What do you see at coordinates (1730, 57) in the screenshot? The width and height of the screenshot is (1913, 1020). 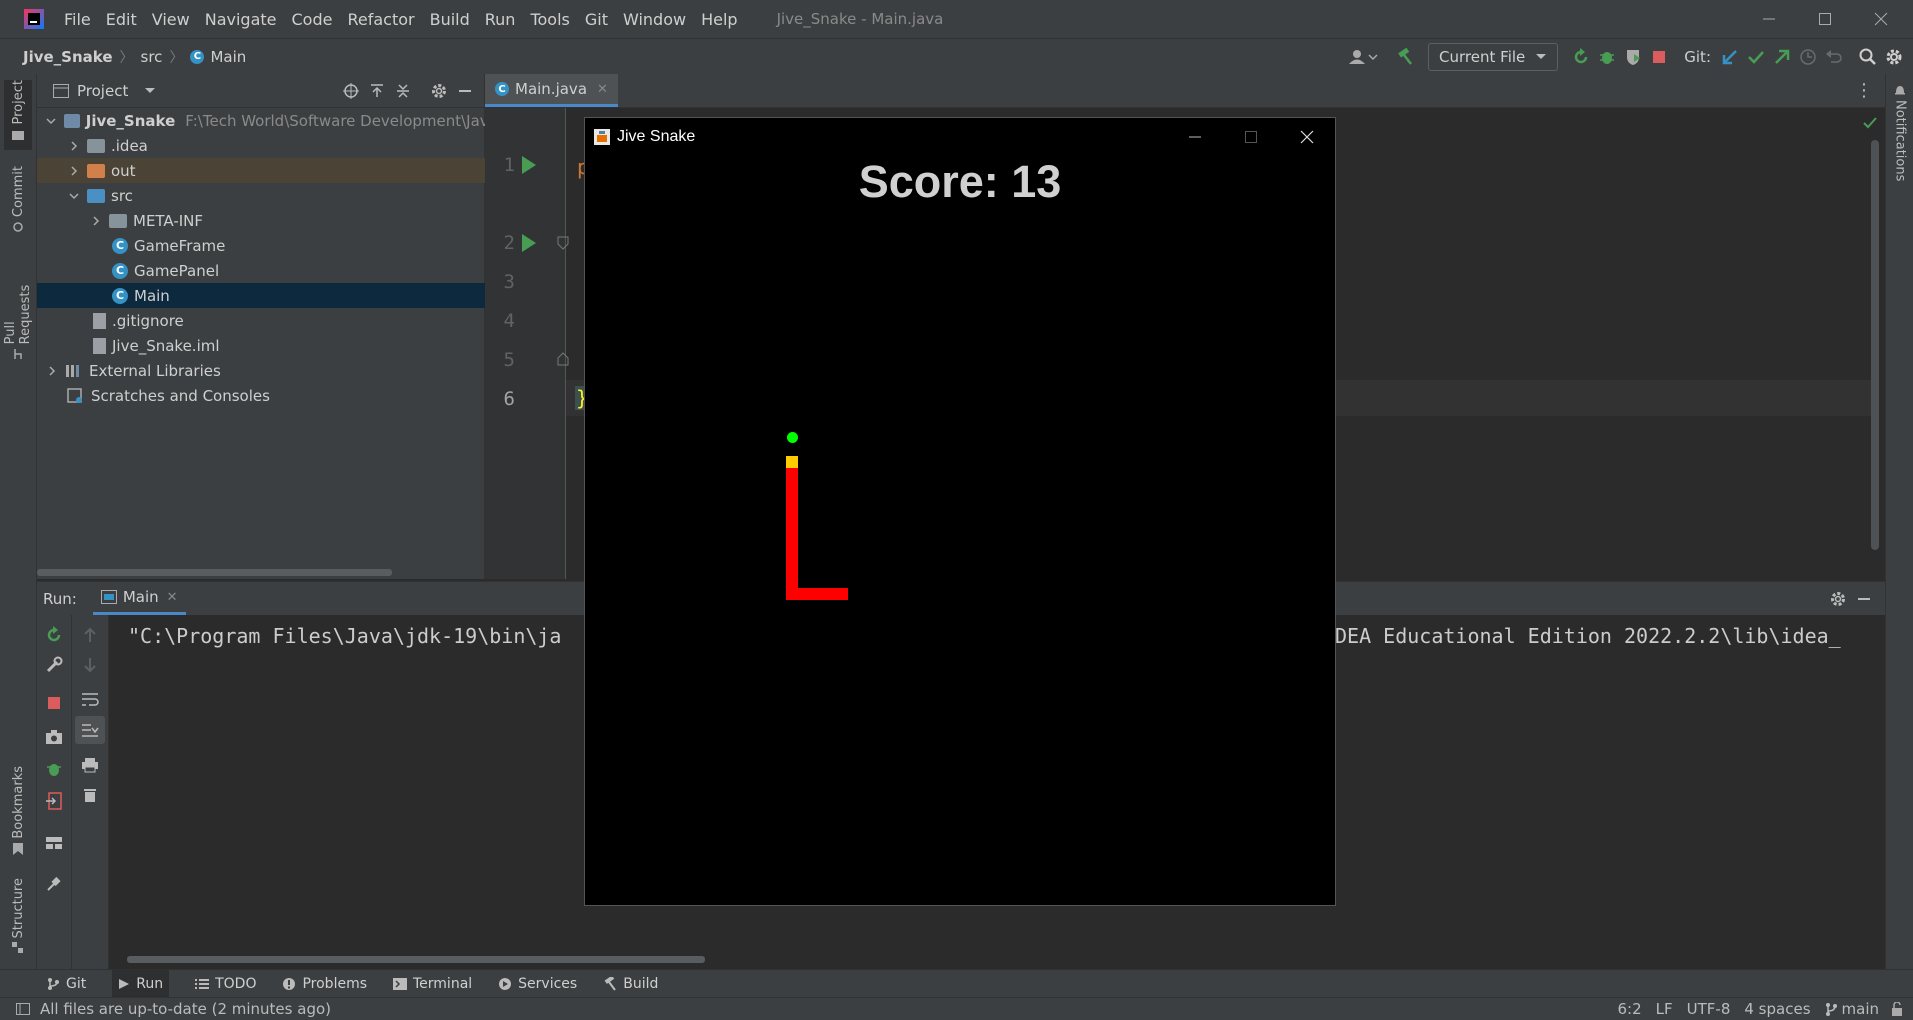 I see `git-update-button` at bounding box center [1730, 57].